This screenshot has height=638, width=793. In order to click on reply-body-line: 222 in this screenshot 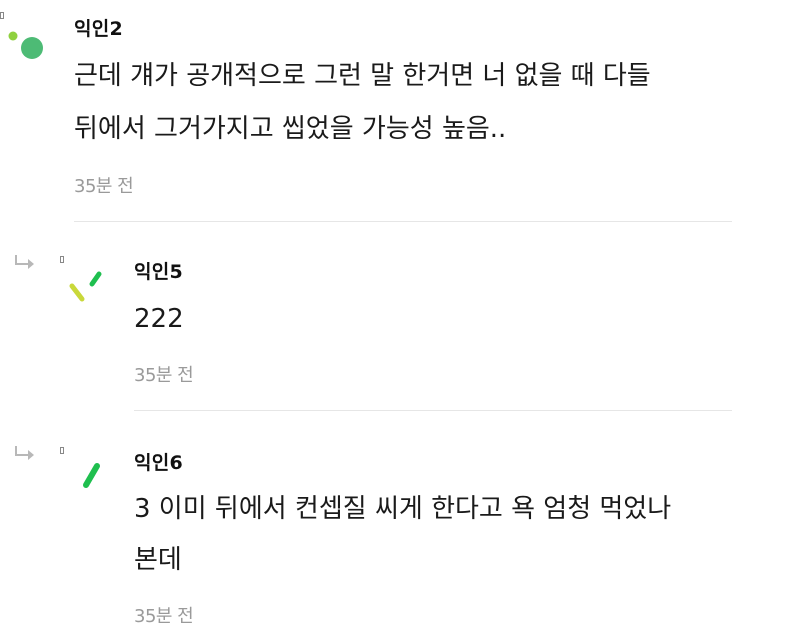, I will do `click(159, 319)`.